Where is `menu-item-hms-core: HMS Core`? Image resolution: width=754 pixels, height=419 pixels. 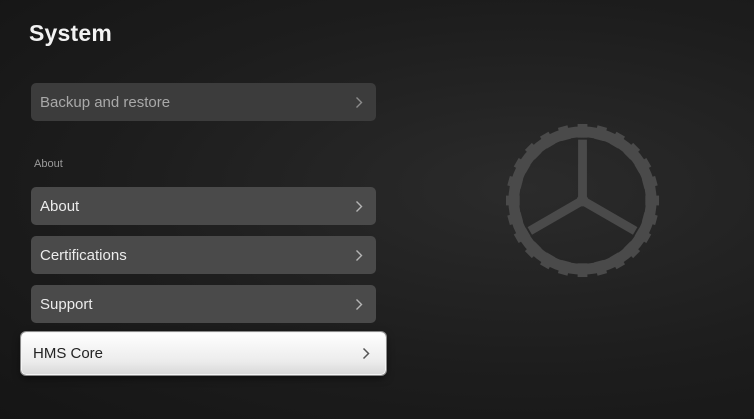
menu-item-hms-core: HMS Core is located at coordinates (203, 353).